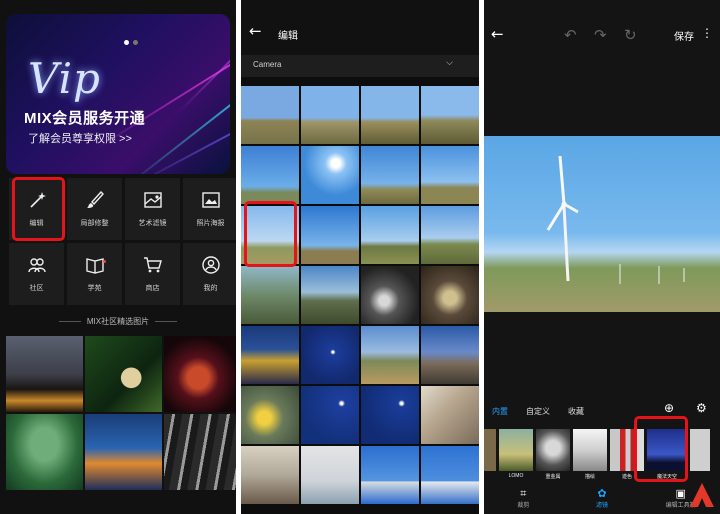  I want to click on magic-wand-icon, so click(37, 200).